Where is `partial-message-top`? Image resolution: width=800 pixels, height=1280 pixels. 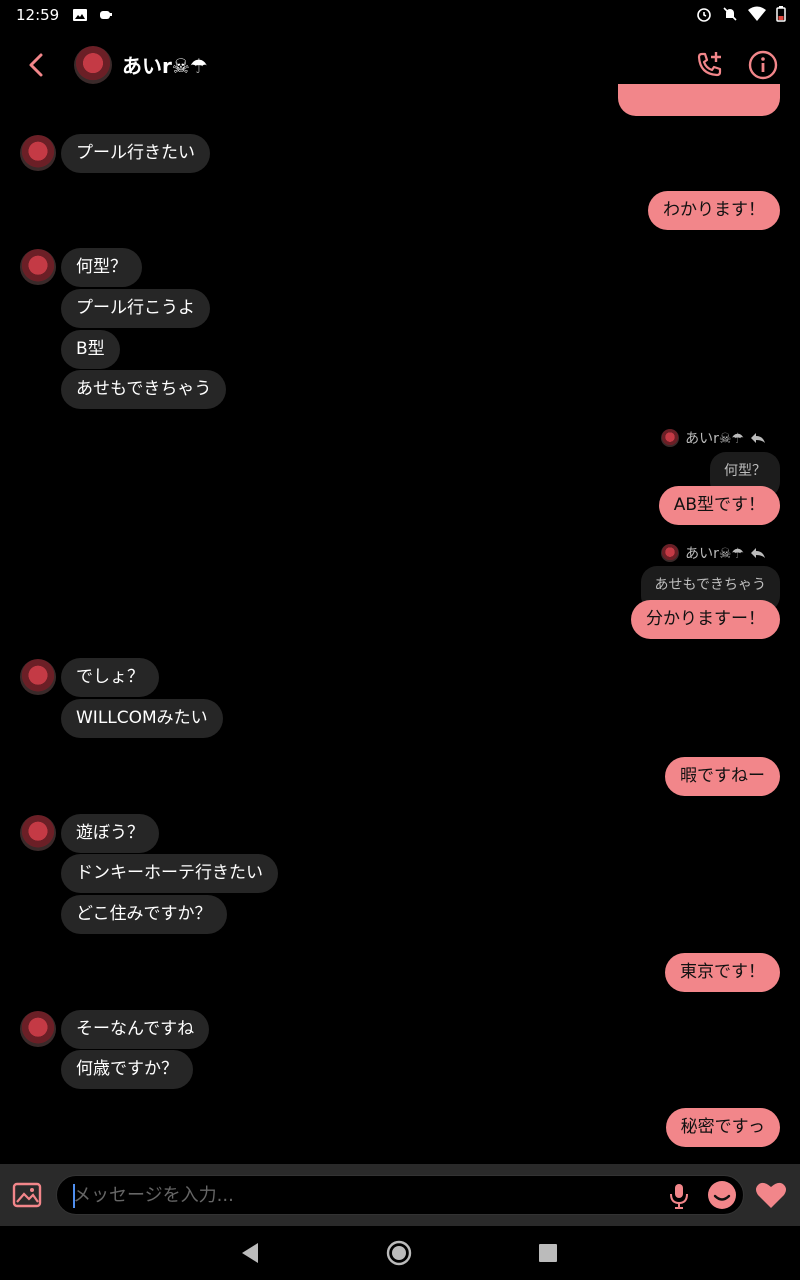 partial-message-top is located at coordinates (699, 100).